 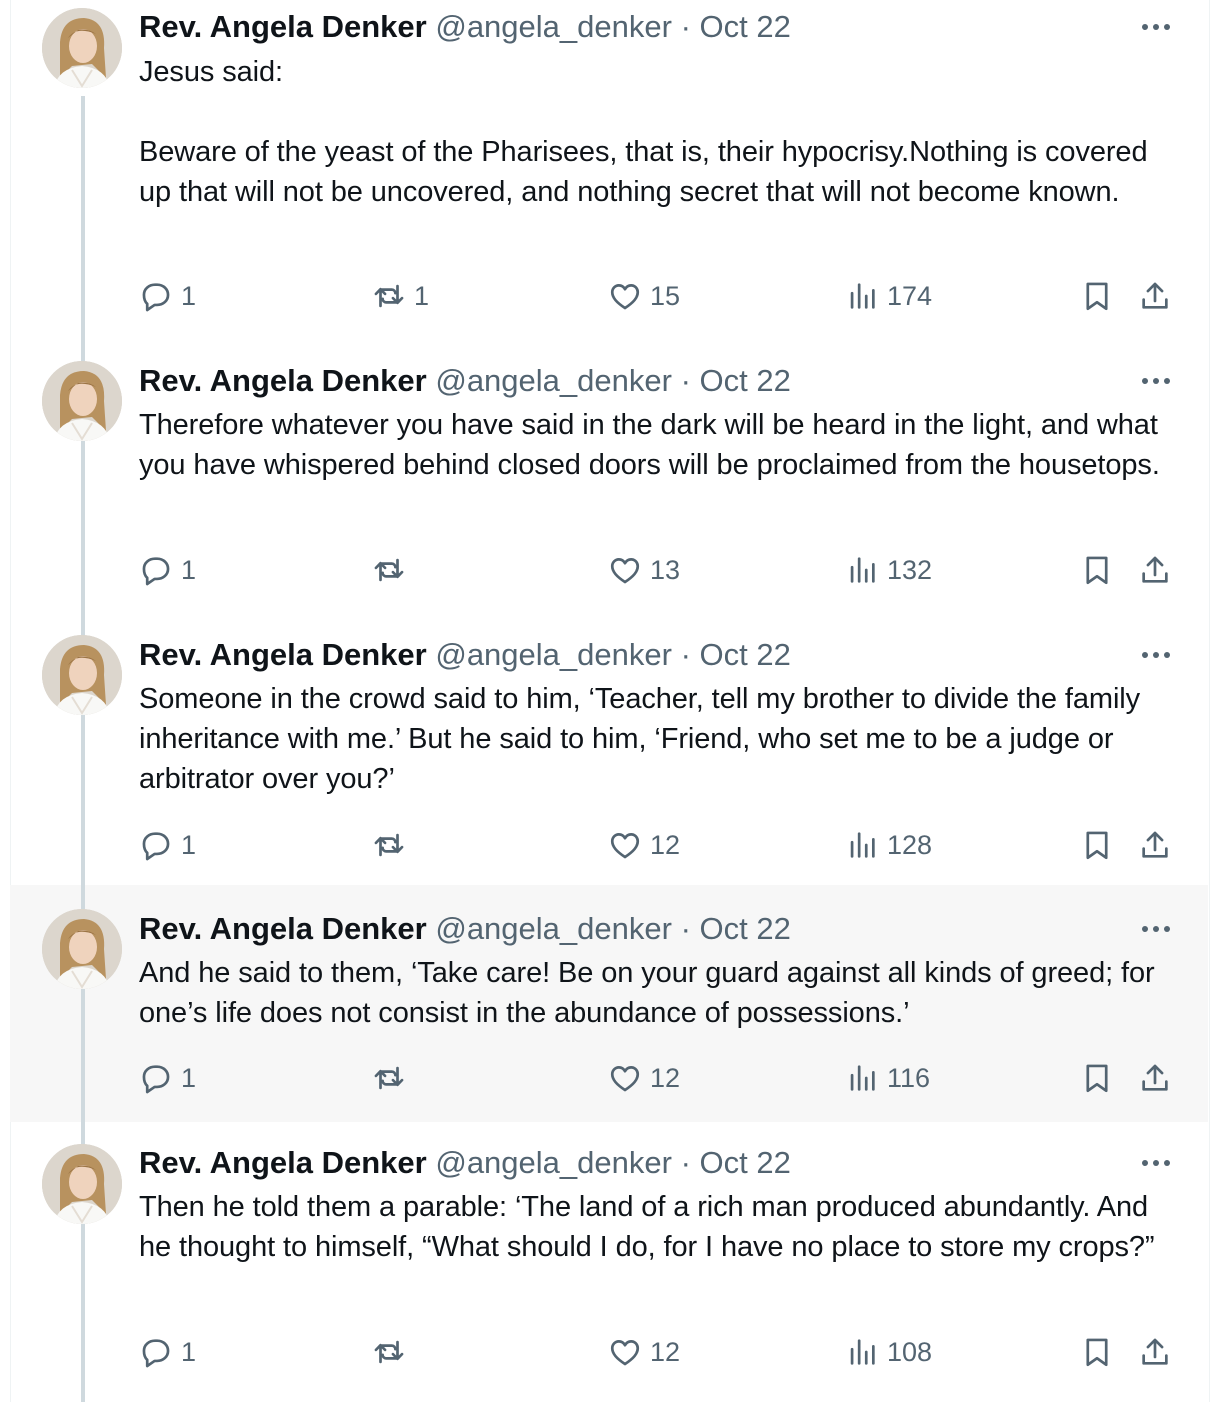 I want to click on views-button: 132, so click(x=888, y=570).